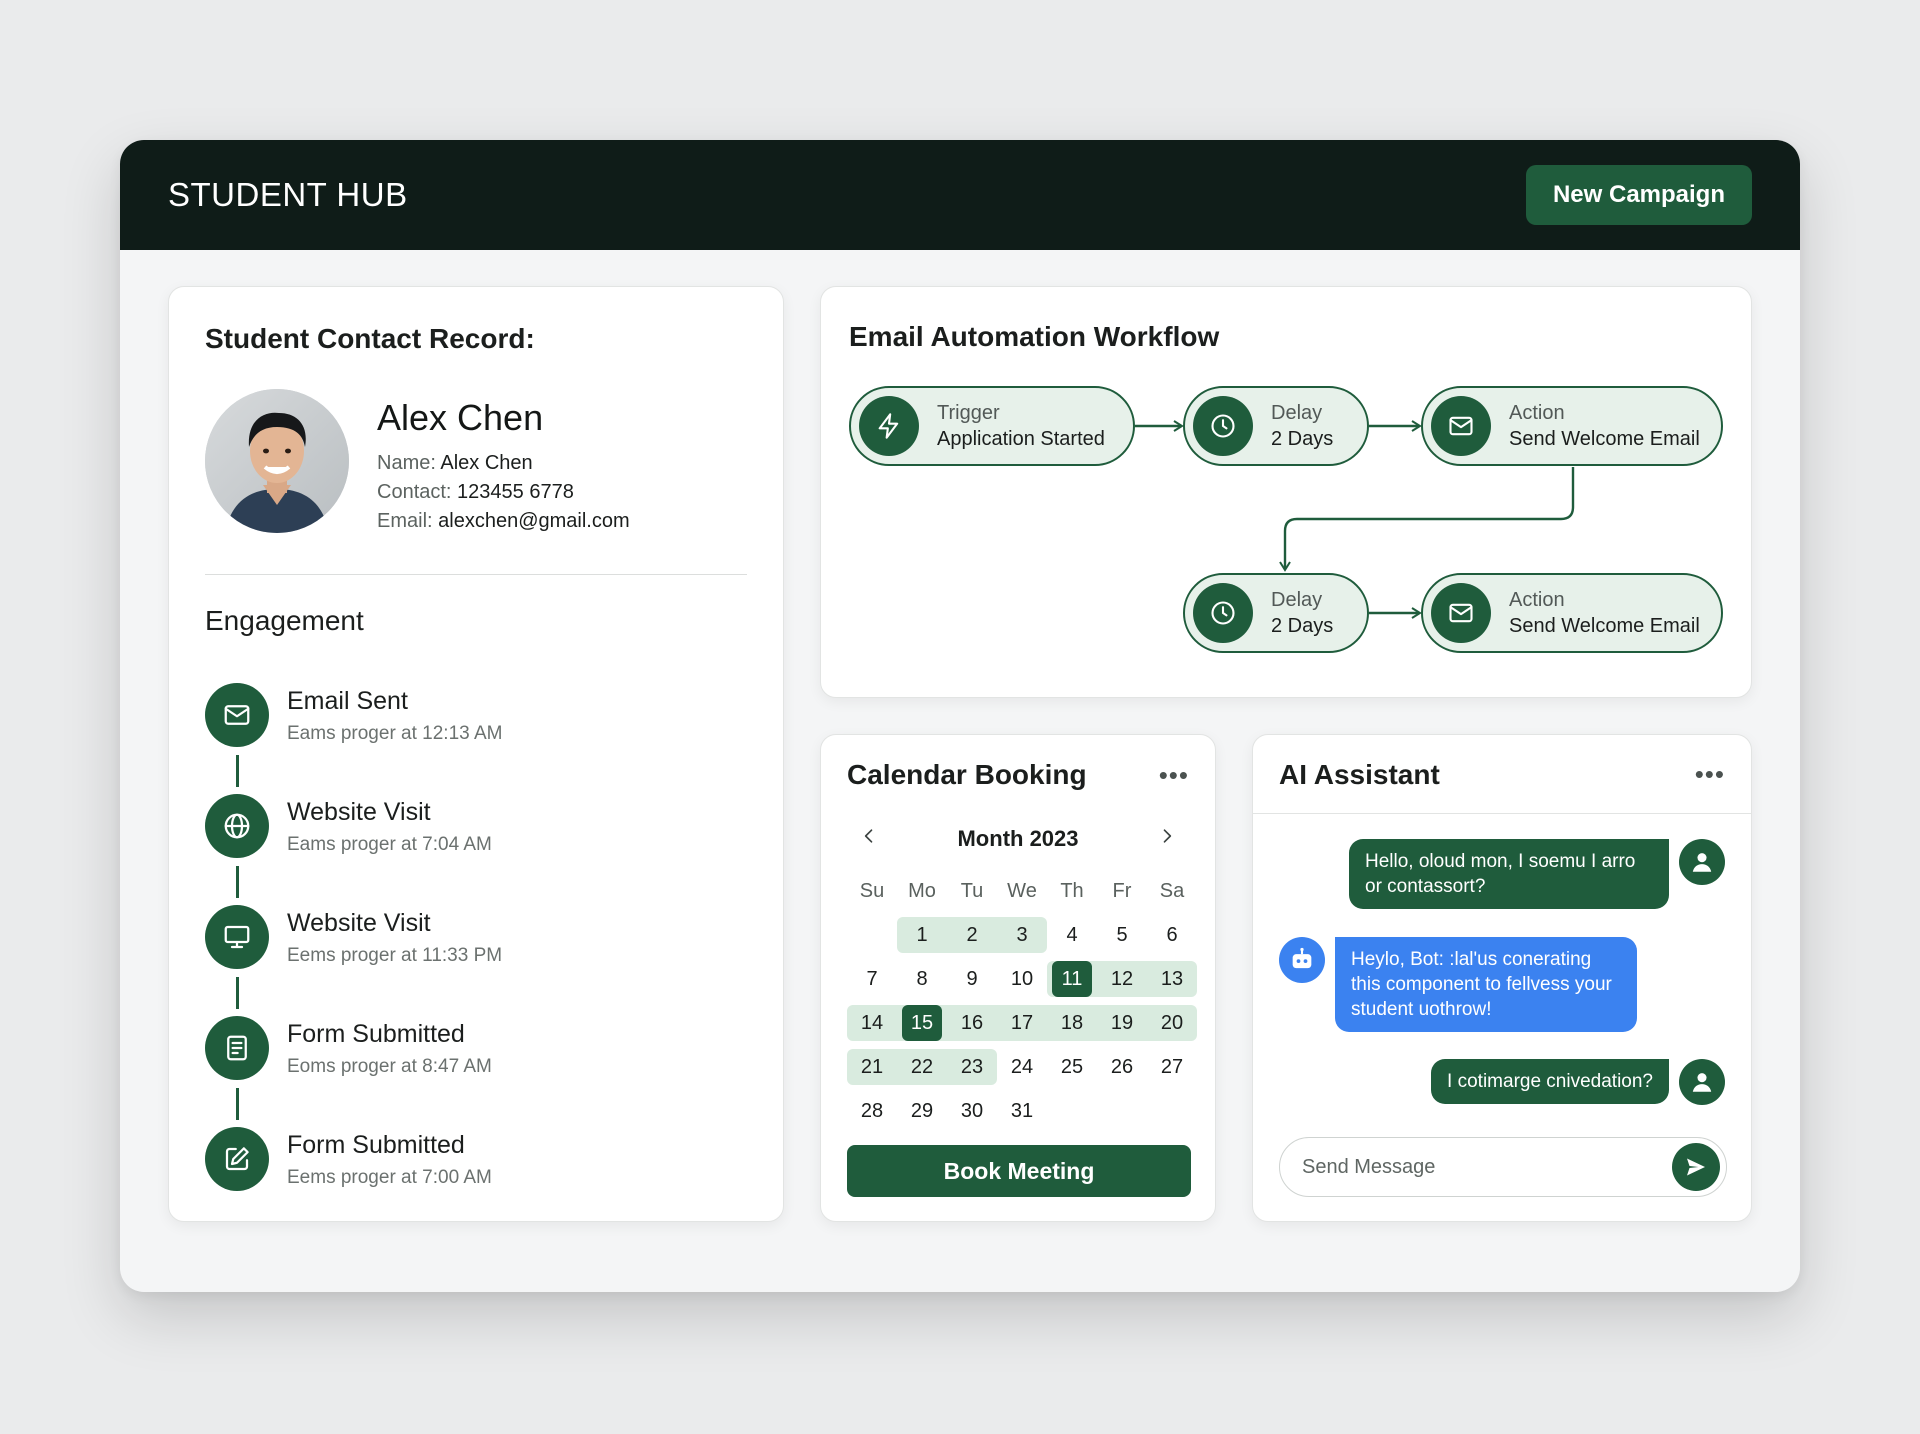 The height and width of the screenshot is (1434, 1920). Describe the element at coordinates (1019, 1171) in the screenshot. I see `book-meeting-button: Book Meeting` at that location.